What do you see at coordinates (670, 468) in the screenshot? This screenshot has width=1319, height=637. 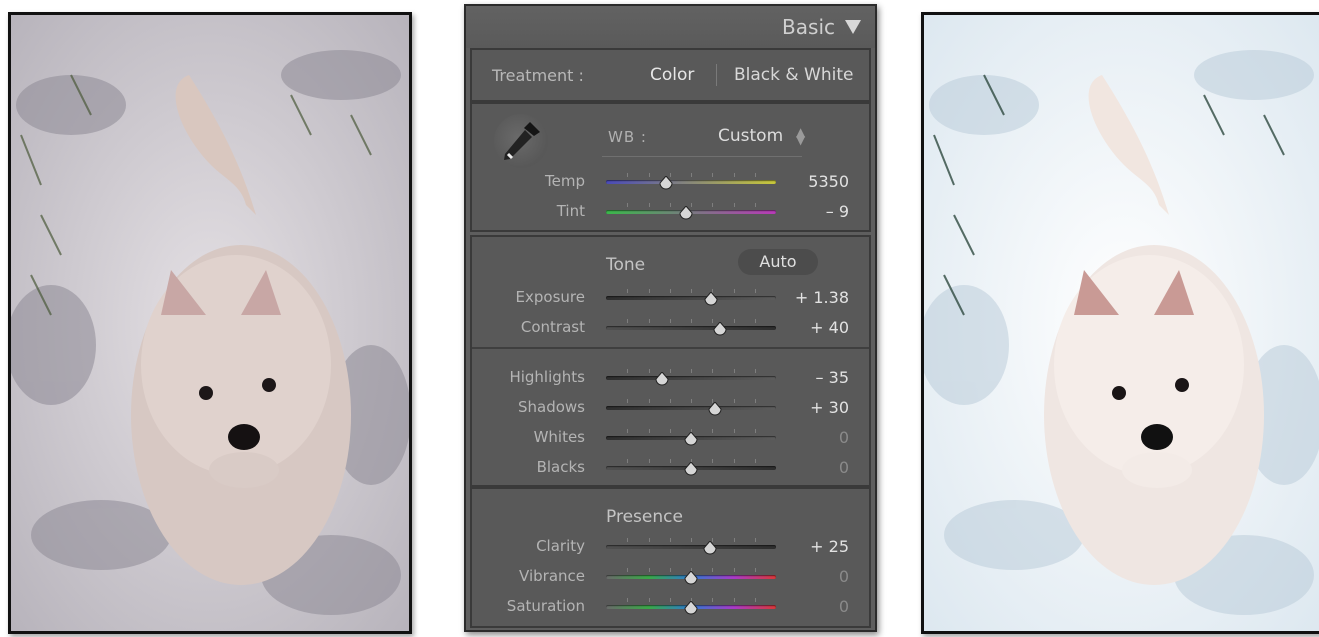 I see `blacks-slider-row: Blacks 0` at bounding box center [670, 468].